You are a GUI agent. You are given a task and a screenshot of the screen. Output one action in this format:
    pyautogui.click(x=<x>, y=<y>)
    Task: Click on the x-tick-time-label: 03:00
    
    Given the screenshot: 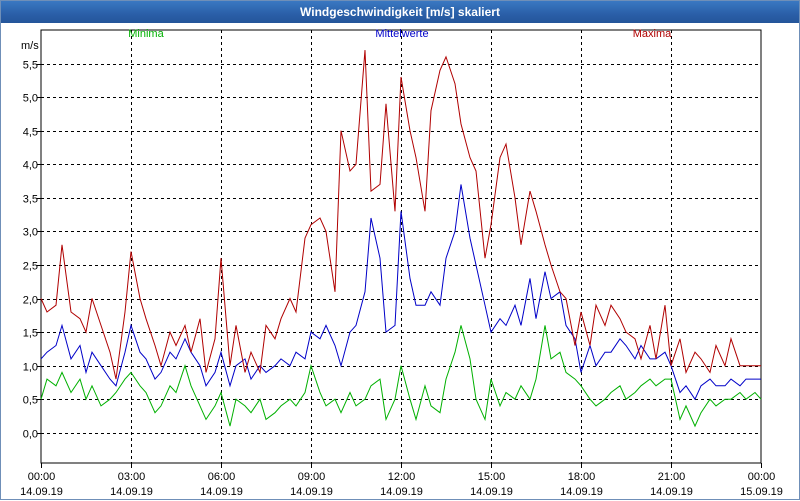 What is the action you would take?
    pyautogui.click(x=132, y=477)
    